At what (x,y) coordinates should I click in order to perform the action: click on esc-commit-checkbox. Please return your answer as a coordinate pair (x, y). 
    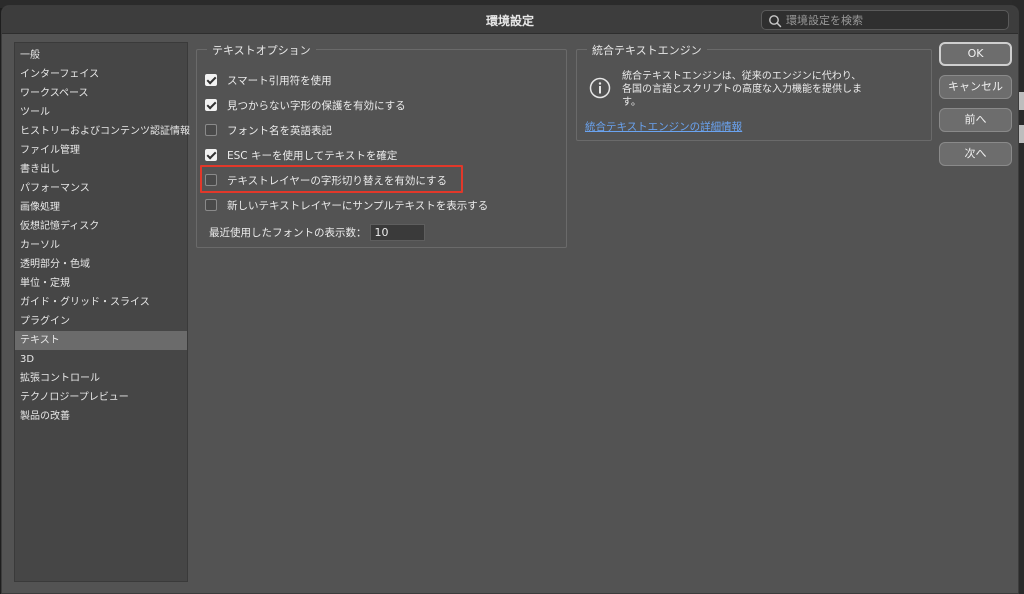
    Looking at the image, I should click on (211, 155).